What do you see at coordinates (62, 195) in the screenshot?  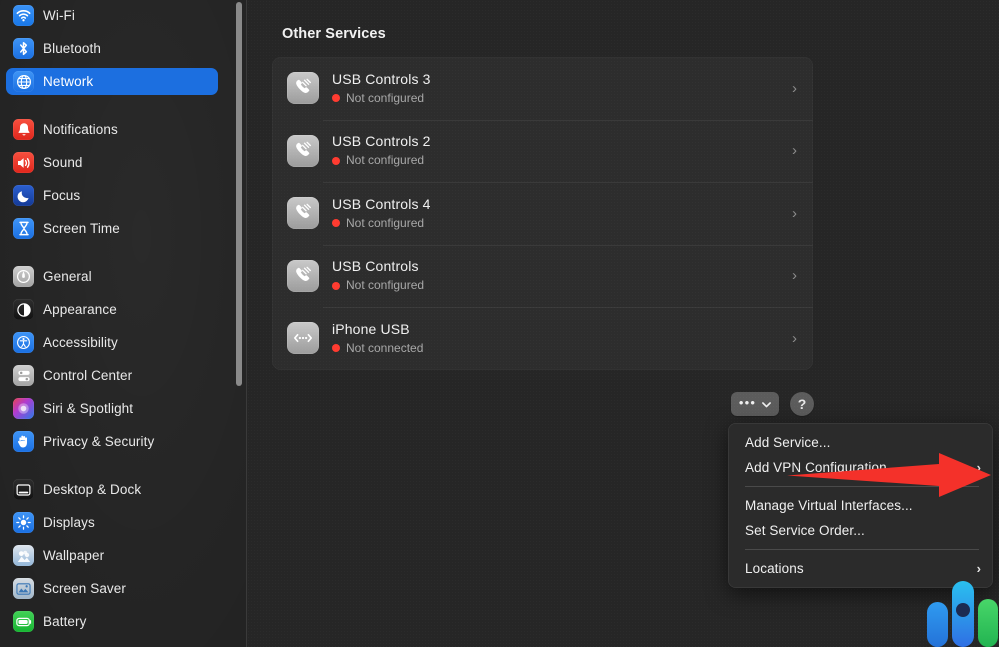 I see `sidebar-item-label: Focus` at bounding box center [62, 195].